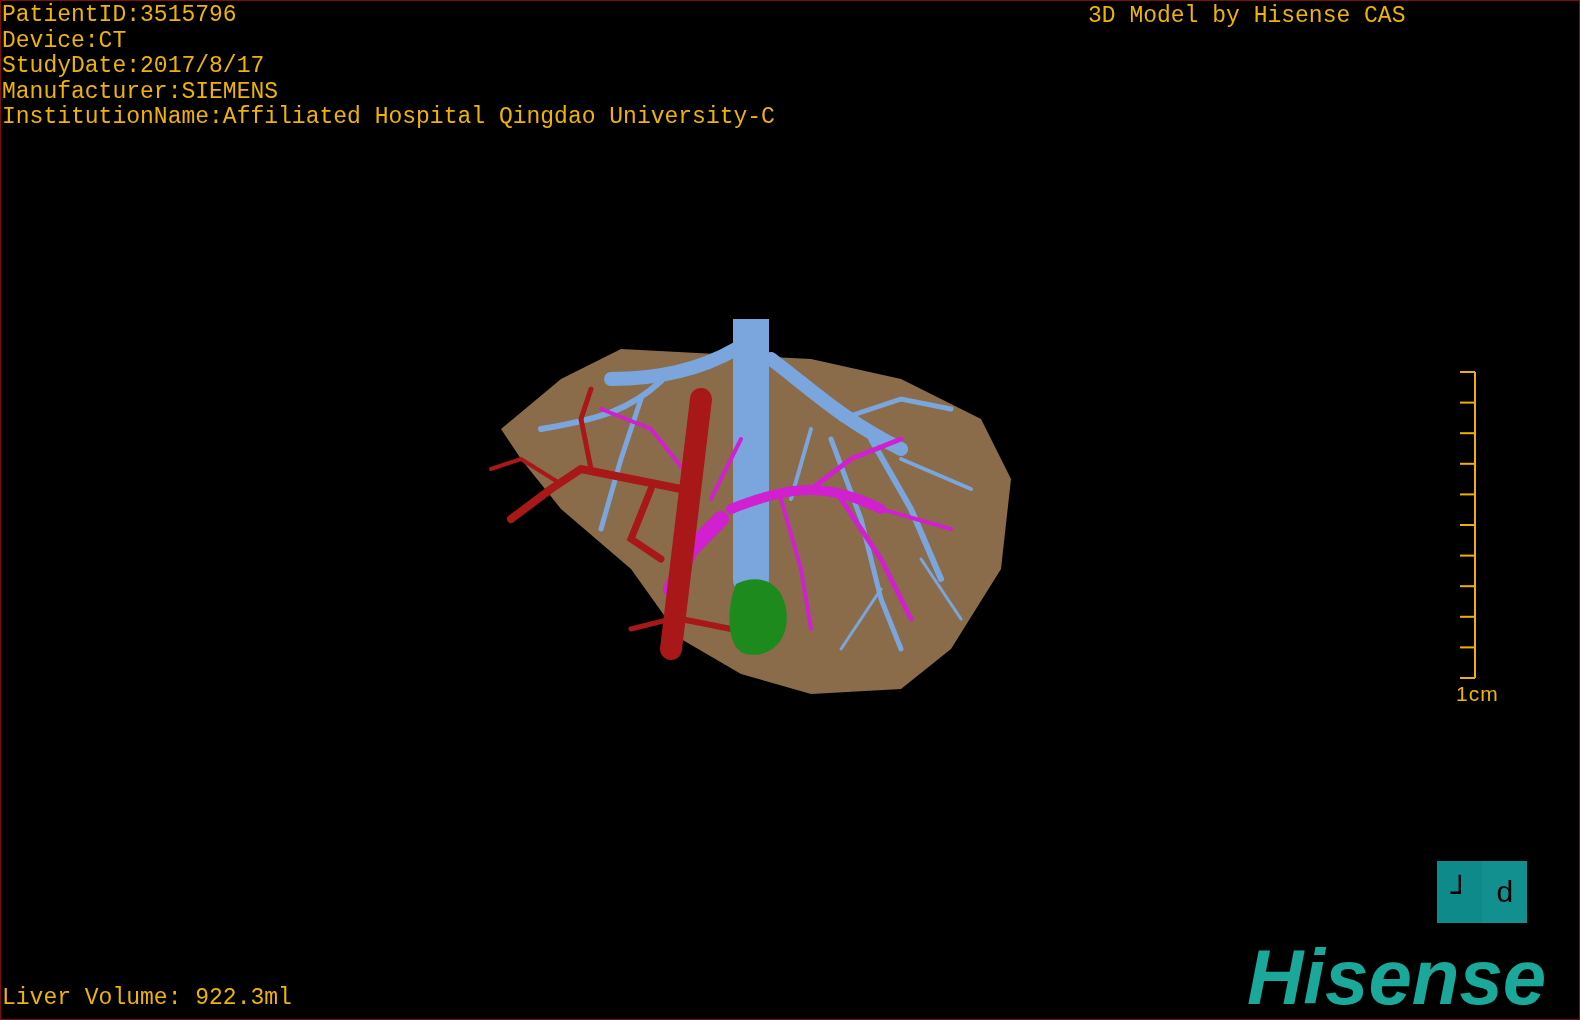  I want to click on info-text: Device:CT, so click(64, 41).